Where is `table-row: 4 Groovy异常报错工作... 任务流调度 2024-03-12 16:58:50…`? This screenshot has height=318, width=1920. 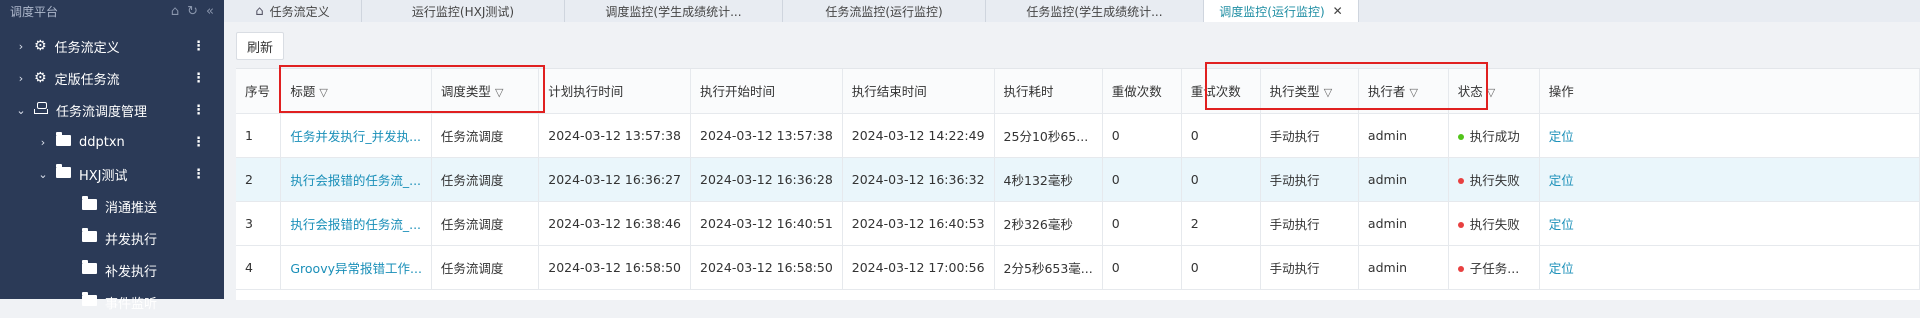
table-row: 4 Groovy异常报错工作... 任务流调度 2024-03-12 16:58:50… is located at coordinates (1078, 267).